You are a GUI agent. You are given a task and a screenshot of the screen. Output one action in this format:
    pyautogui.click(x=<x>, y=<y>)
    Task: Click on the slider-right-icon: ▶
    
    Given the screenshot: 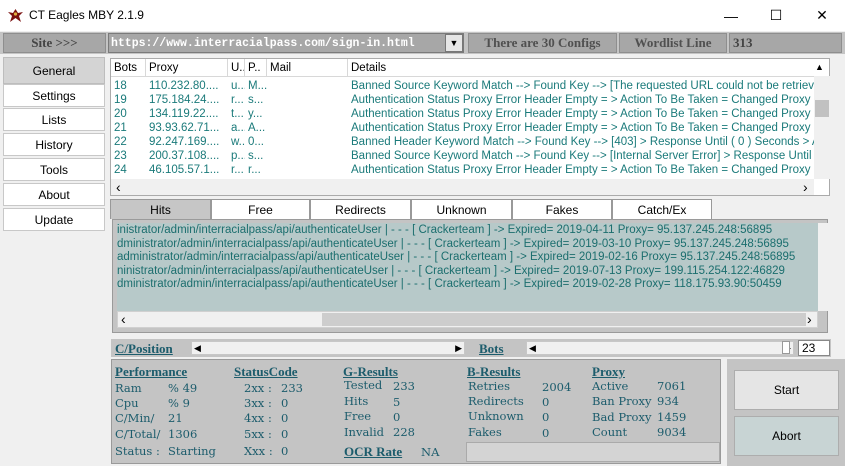 What is the action you would take?
    pyautogui.click(x=458, y=348)
    